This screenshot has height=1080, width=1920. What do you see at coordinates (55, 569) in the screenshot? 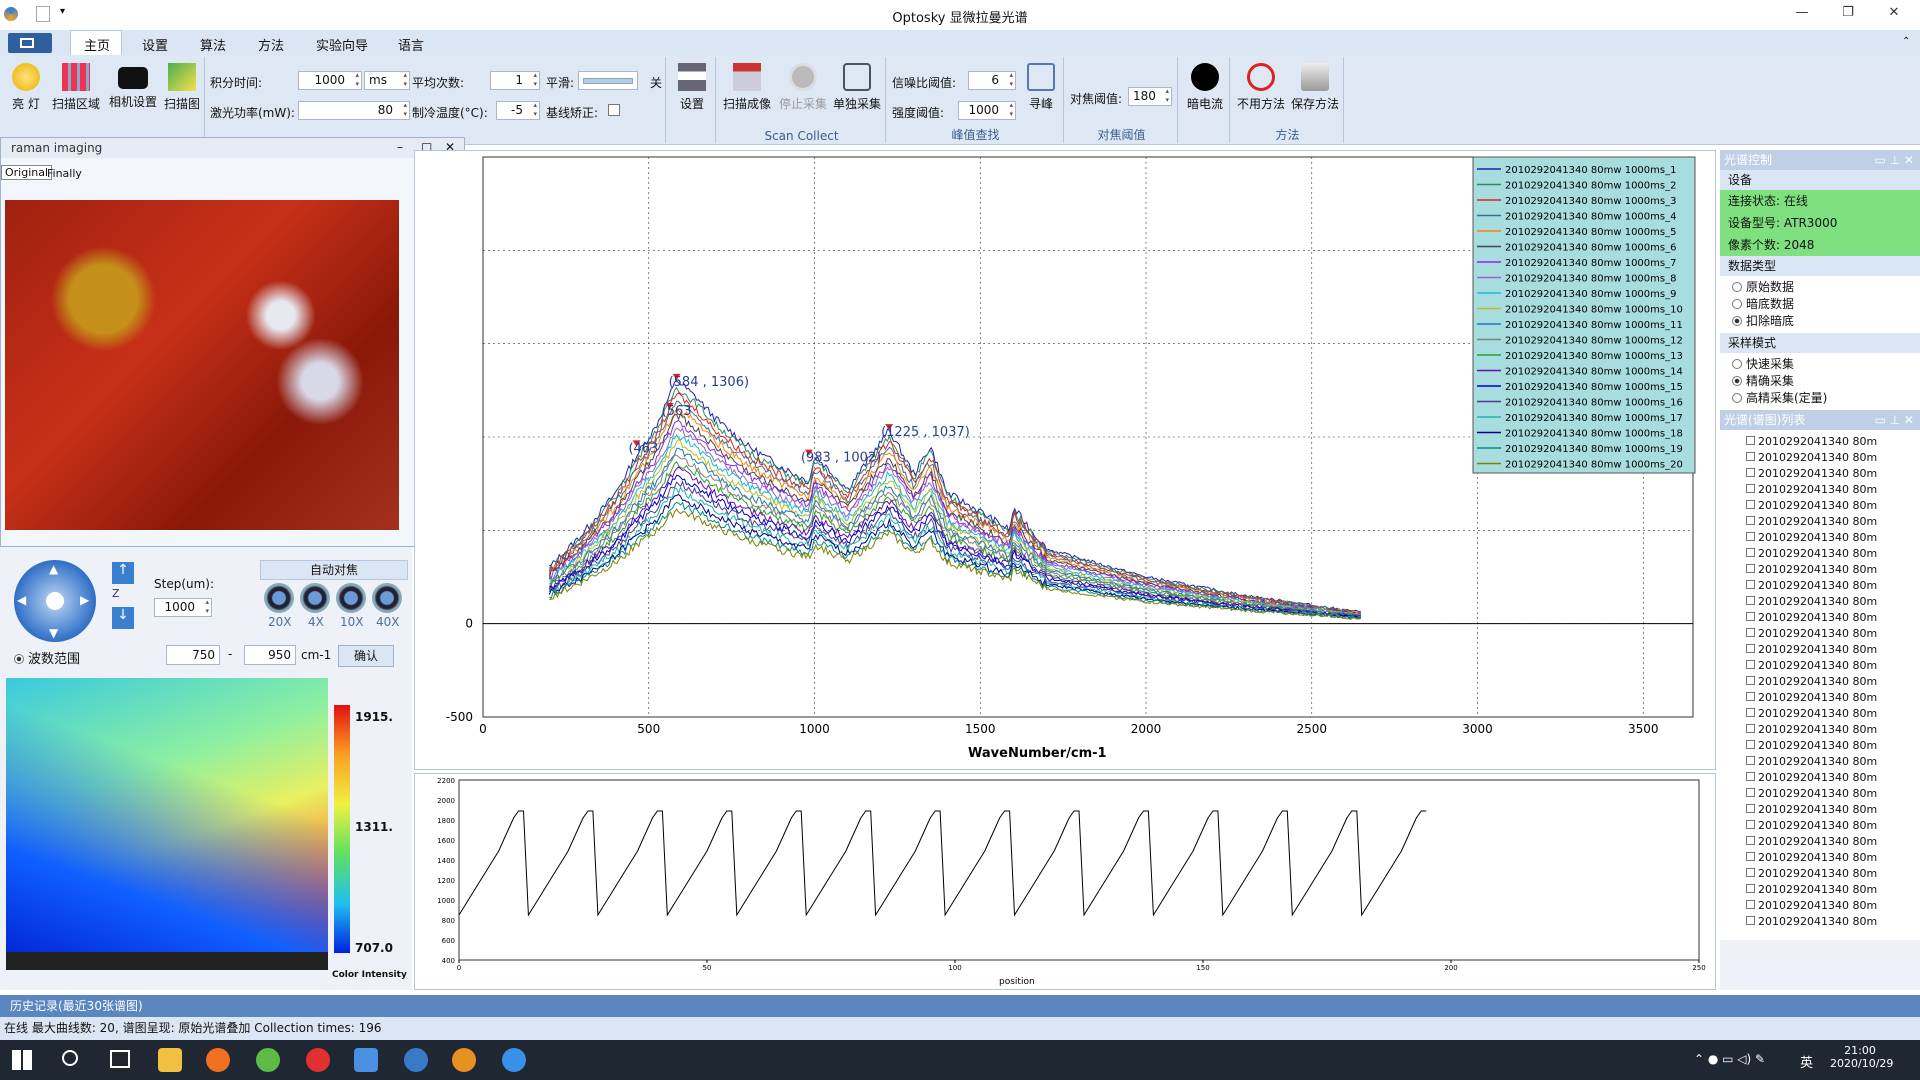
I see `up-arrow-icon: ▲` at bounding box center [55, 569].